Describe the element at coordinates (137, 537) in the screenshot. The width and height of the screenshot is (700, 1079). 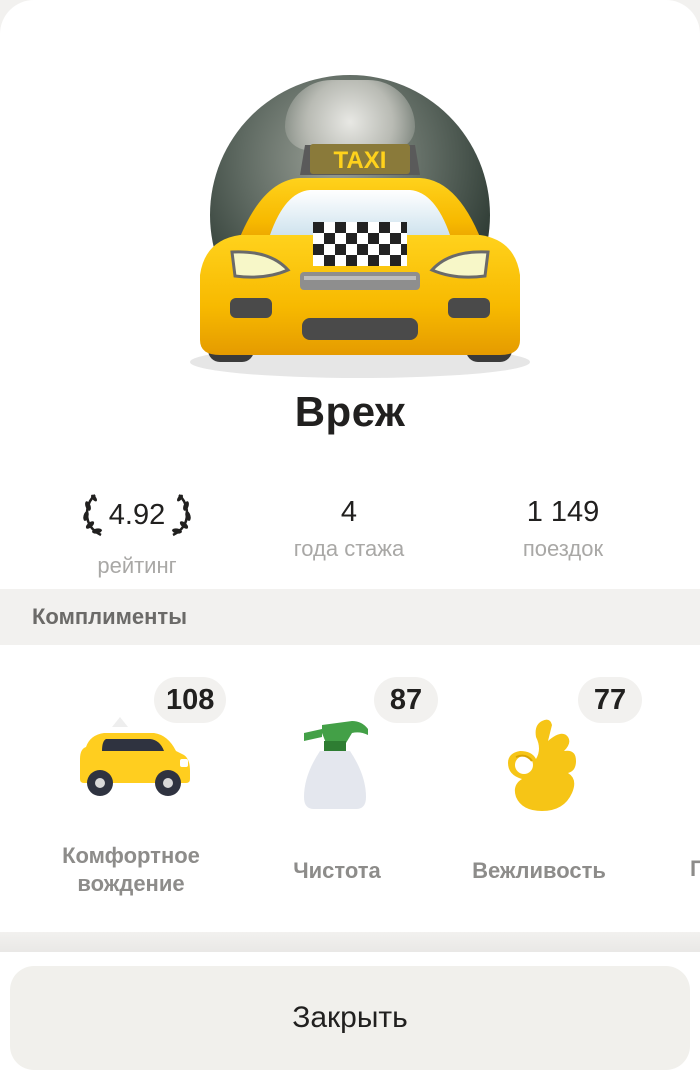
I see `rating-stat: 4.92 рейтинг` at that location.